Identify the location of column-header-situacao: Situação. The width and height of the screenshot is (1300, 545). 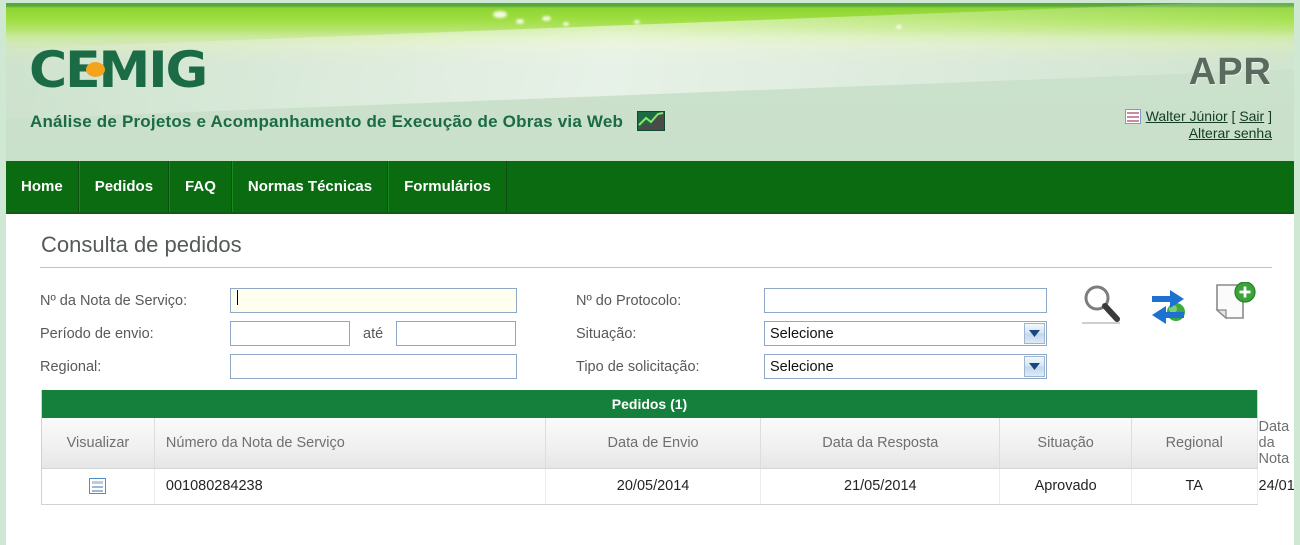
(1065, 443).